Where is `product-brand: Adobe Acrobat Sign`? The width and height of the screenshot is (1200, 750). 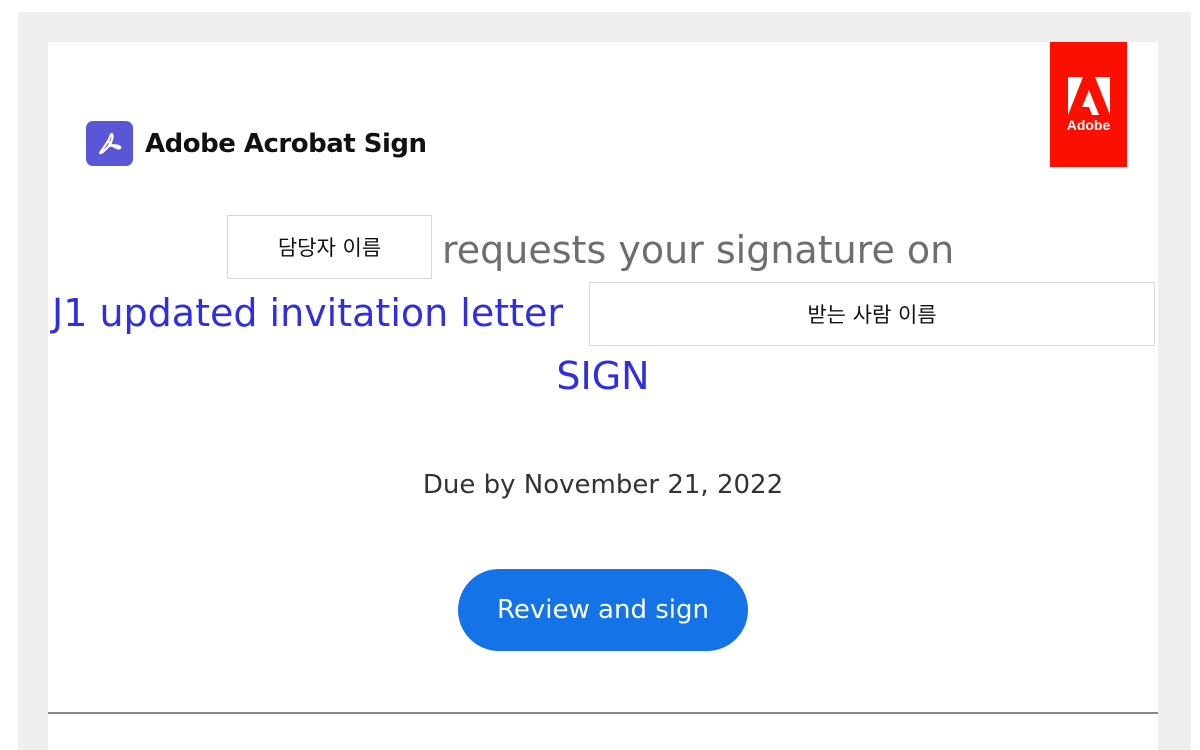
product-brand: Adobe Acrobat Sign is located at coordinates (256, 143).